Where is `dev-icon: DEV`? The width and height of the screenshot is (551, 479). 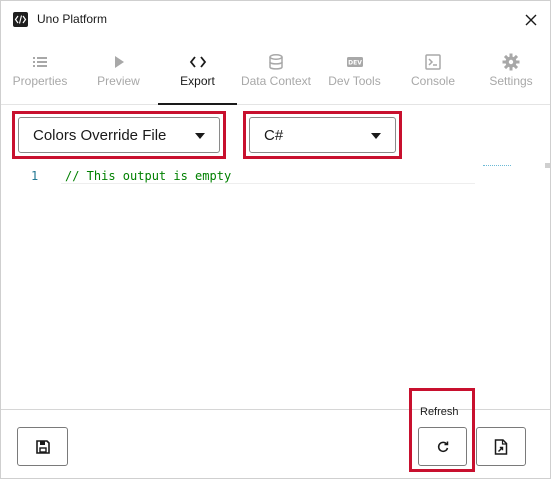 dev-icon: DEV is located at coordinates (355, 62).